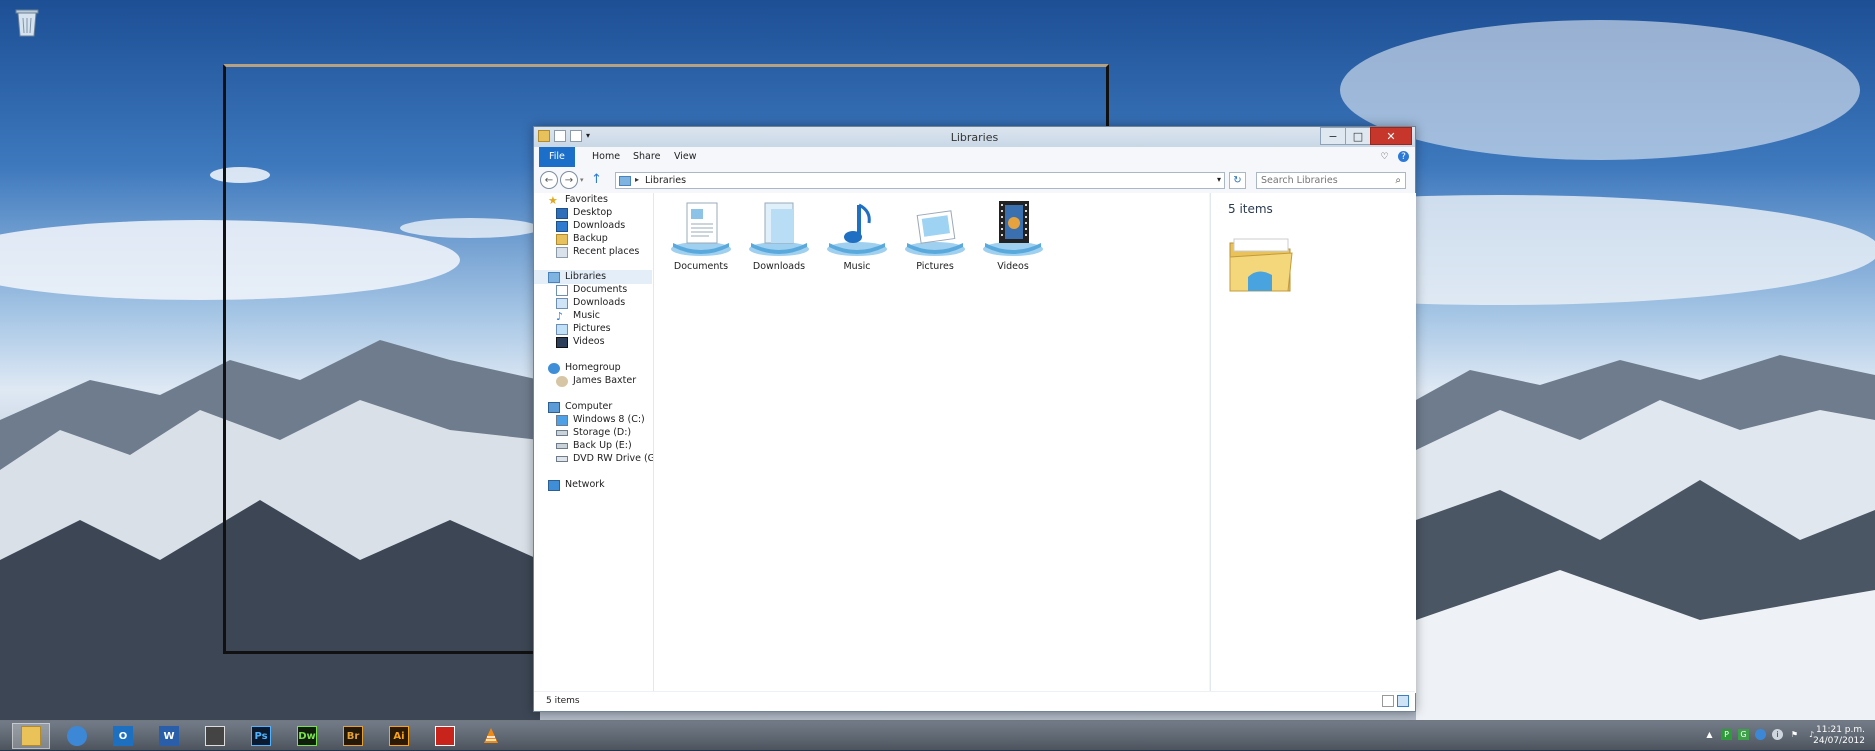 The height and width of the screenshot is (751, 1875). Describe the element at coordinates (1261, 265) in the screenshot. I see `libraries-folder-icon` at that location.